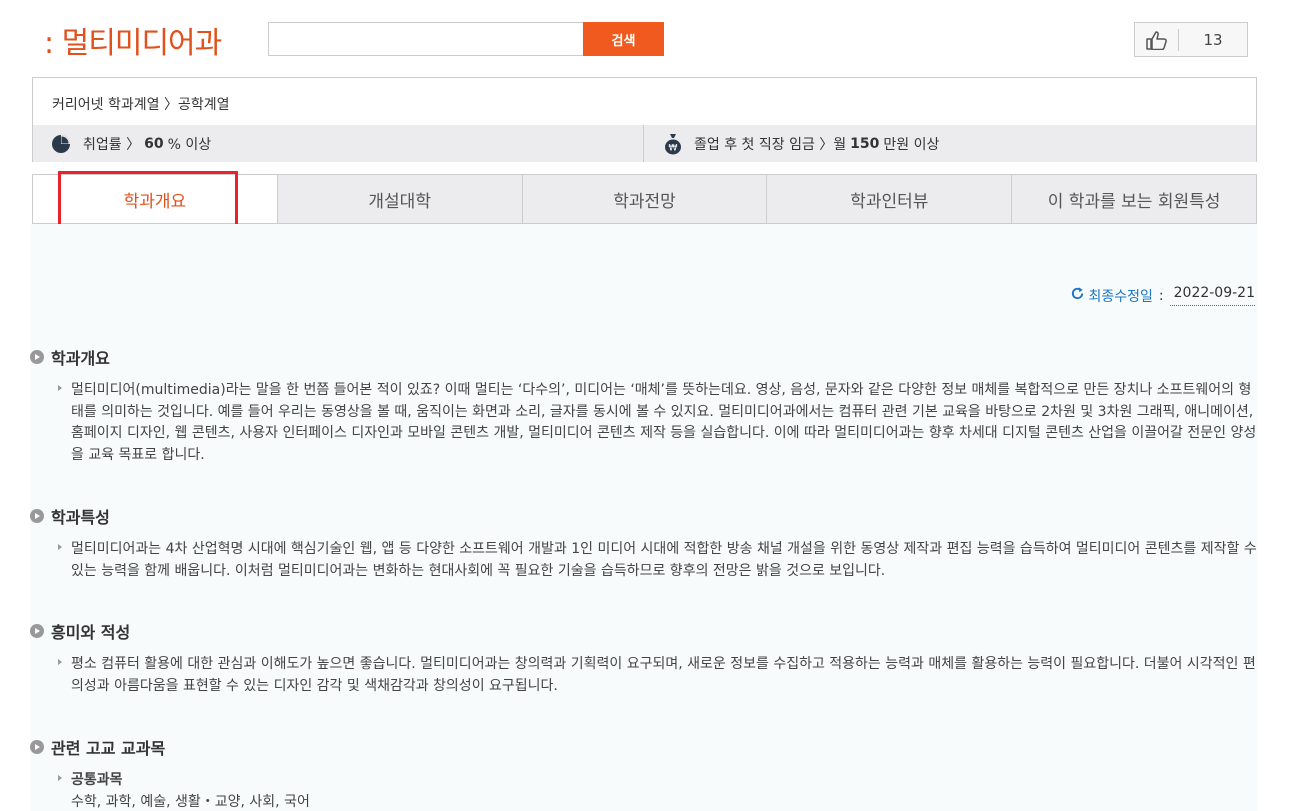  Describe the element at coordinates (399, 199) in the screenshot. I see `tab-universities: 개설대학` at that location.